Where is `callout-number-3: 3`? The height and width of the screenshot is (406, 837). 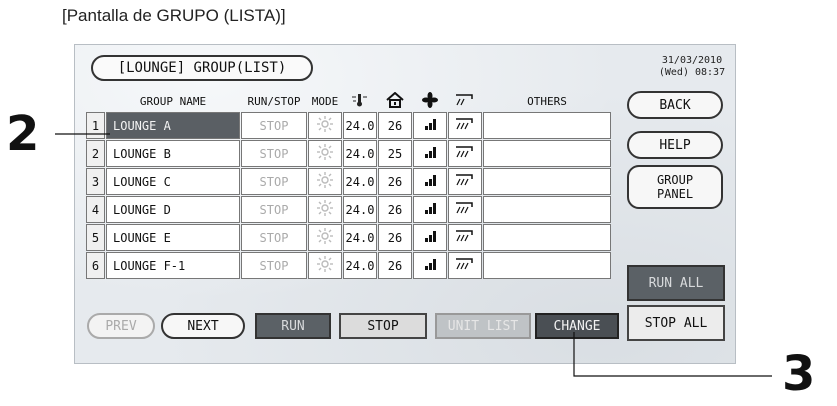 callout-number-3: 3 is located at coordinates (799, 374).